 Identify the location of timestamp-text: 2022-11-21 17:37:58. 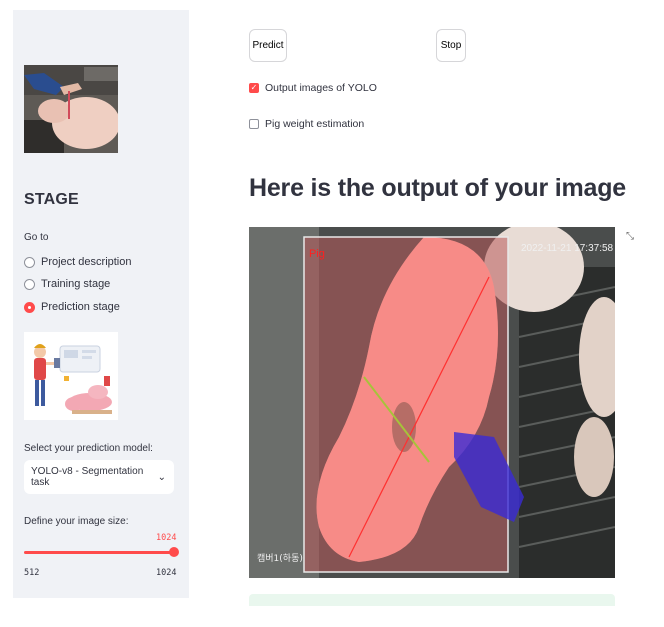
(567, 248).